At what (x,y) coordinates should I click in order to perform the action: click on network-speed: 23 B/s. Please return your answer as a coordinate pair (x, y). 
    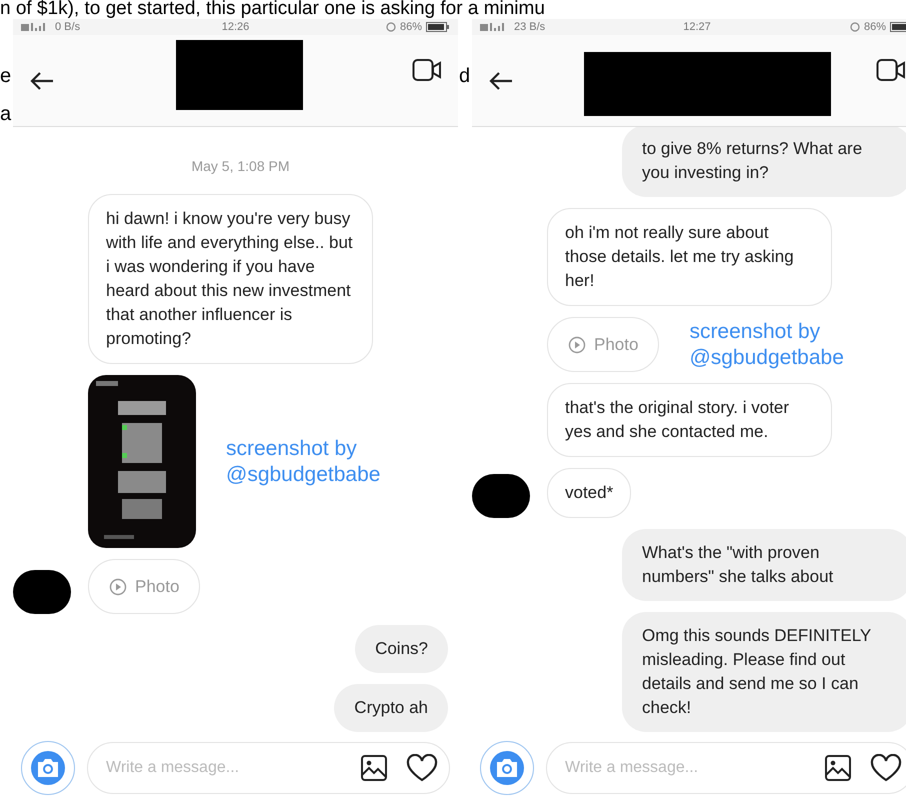
    Looking at the image, I should click on (530, 27).